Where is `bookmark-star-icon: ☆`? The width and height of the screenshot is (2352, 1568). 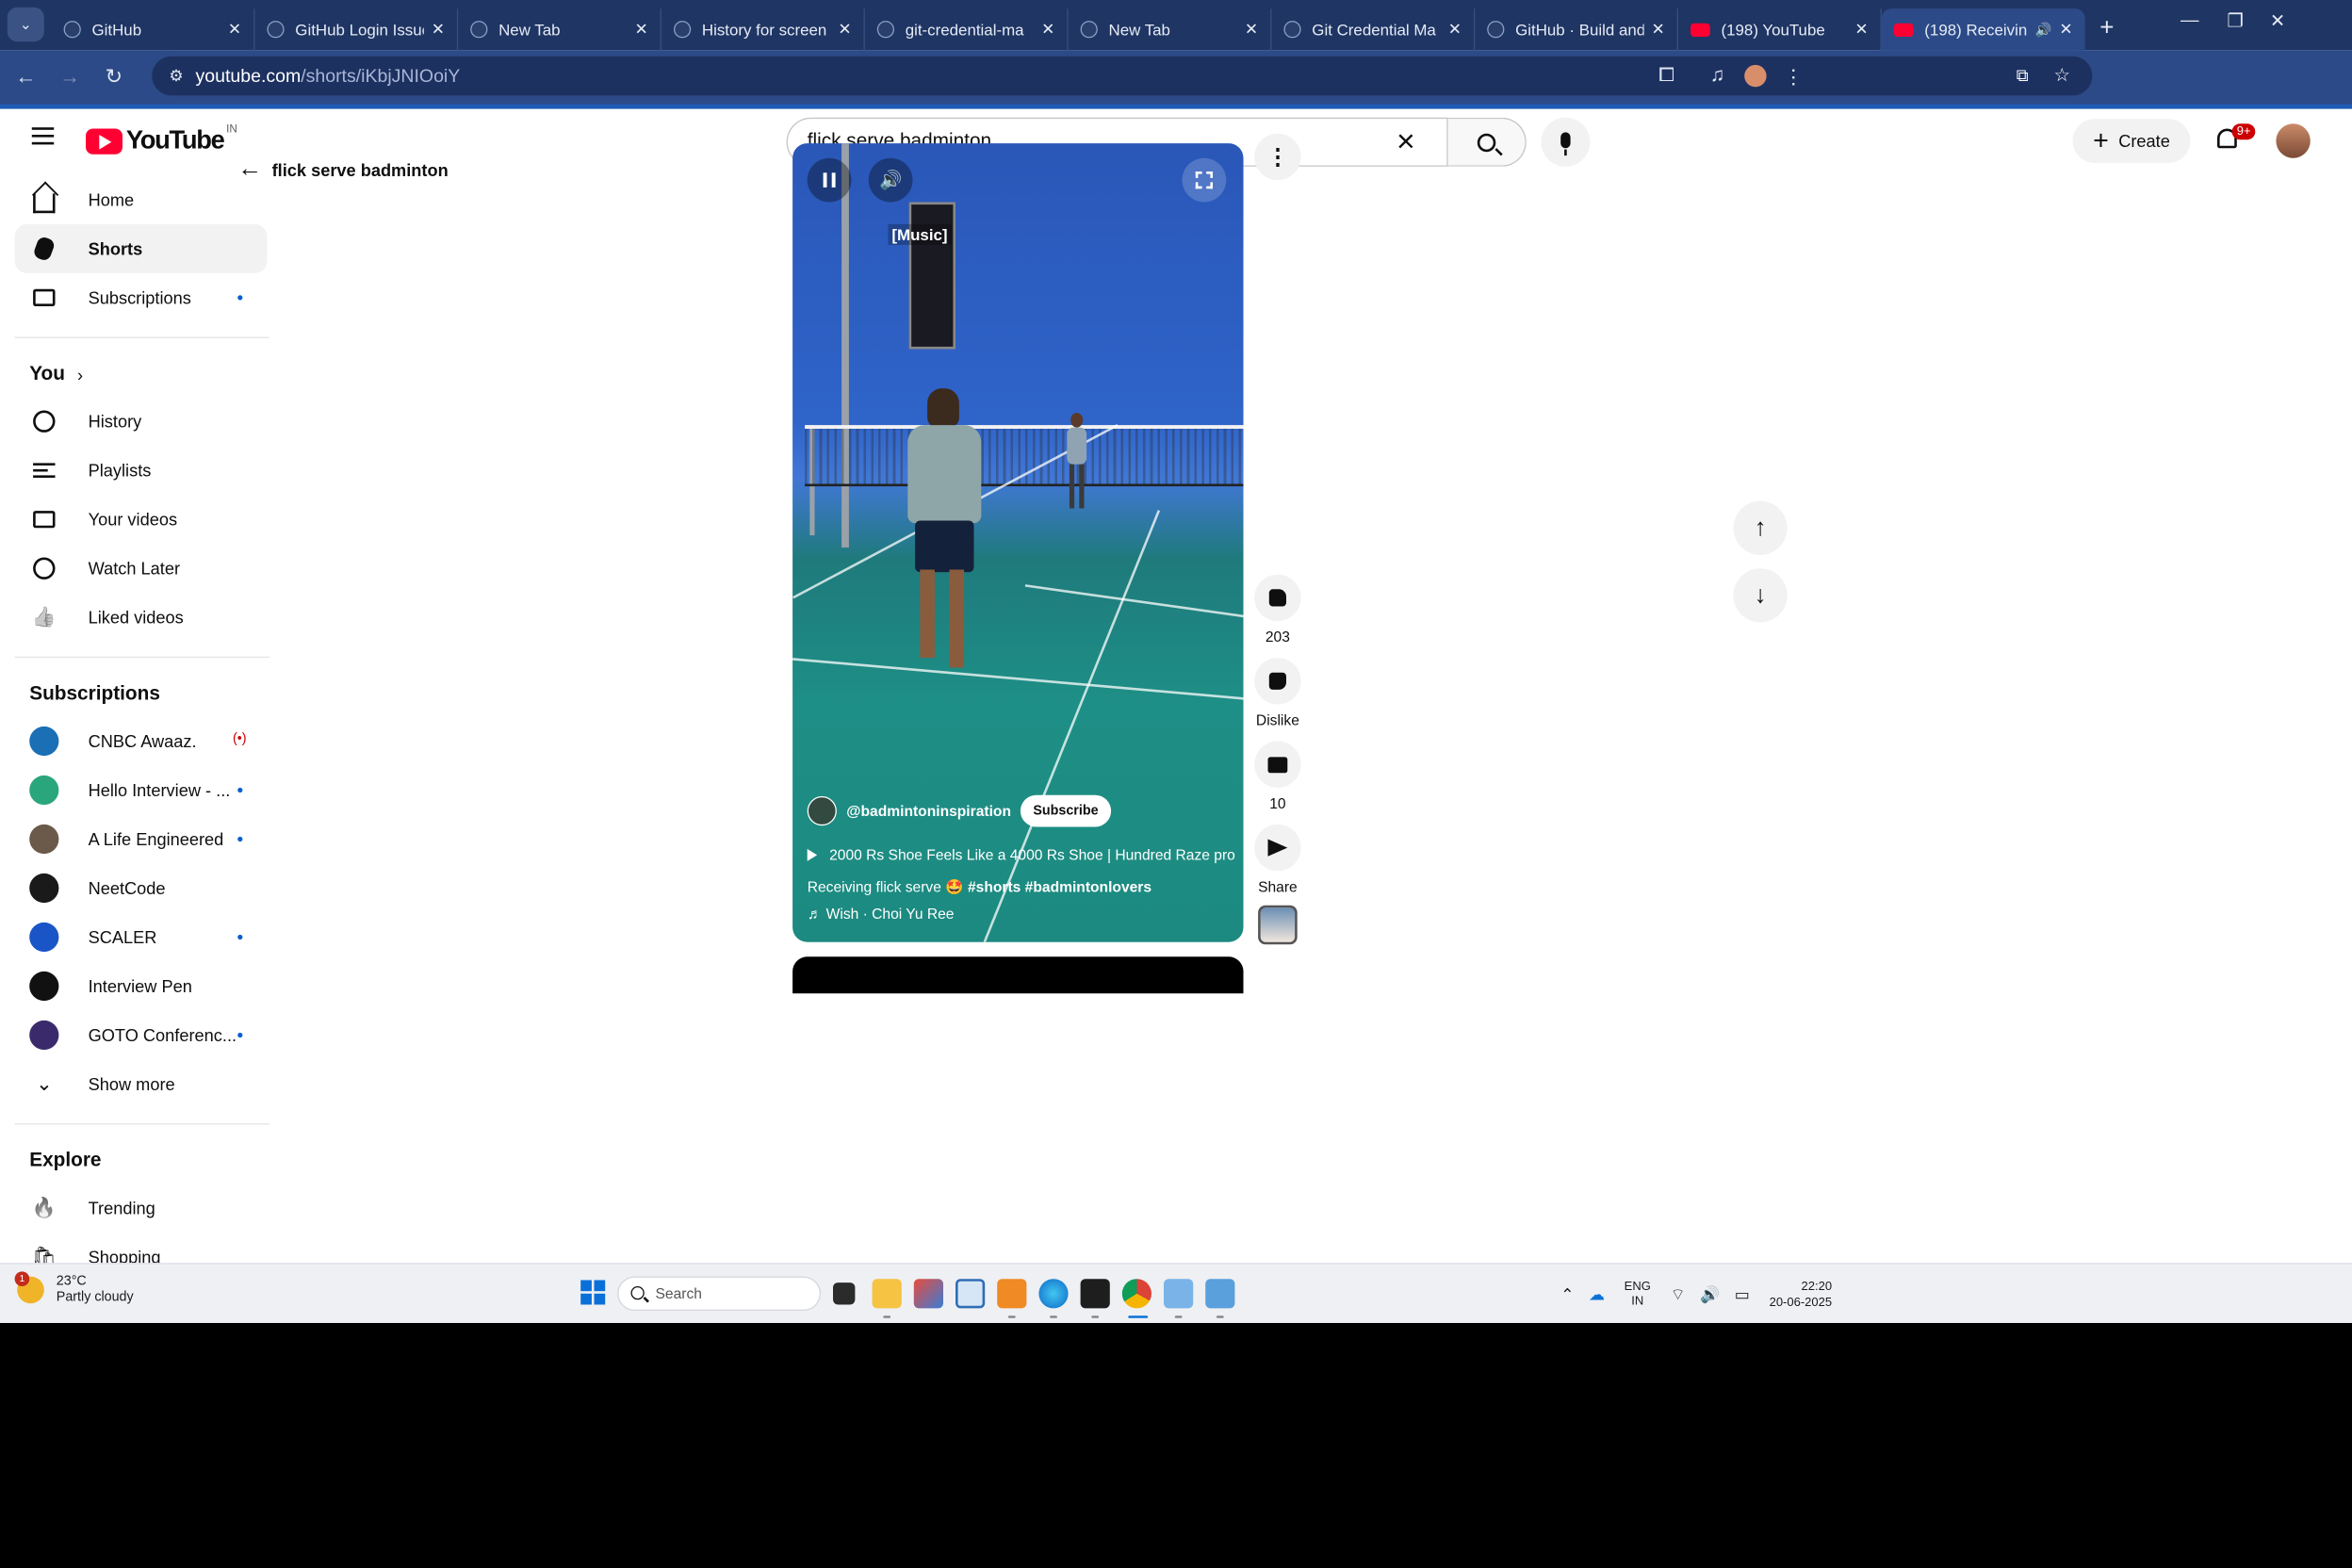
bookmark-star-icon: ☆ is located at coordinates (2062, 75).